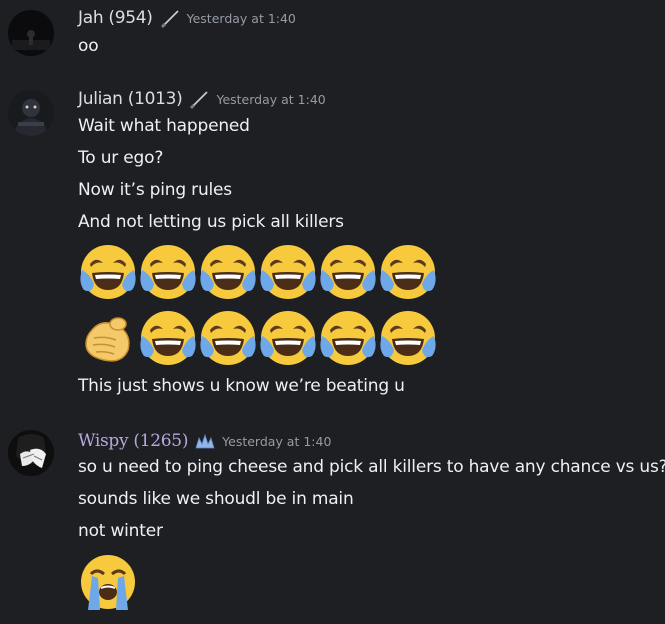  What do you see at coordinates (121, 158) in the screenshot?
I see `message-text: To ur ego?` at bounding box center [121, 158].